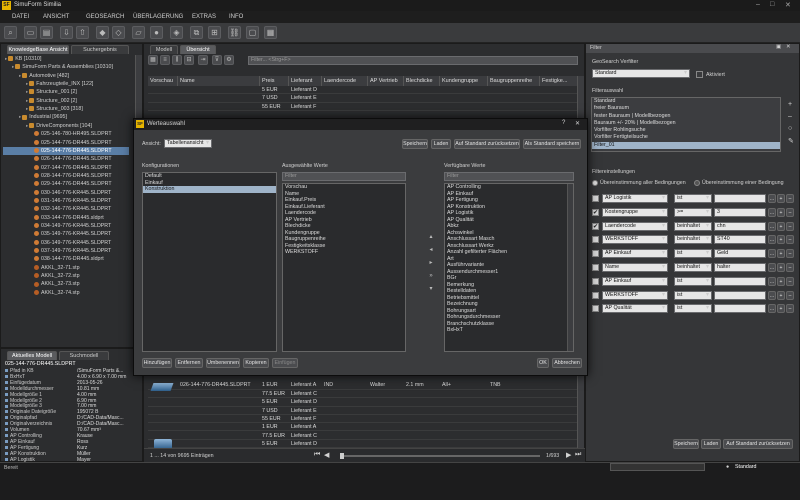 This screenshot has width=800, height=500. Describe the element at coordinates (431, 276) in the screenshot. I see `move-all-right-icon: »` at that location.